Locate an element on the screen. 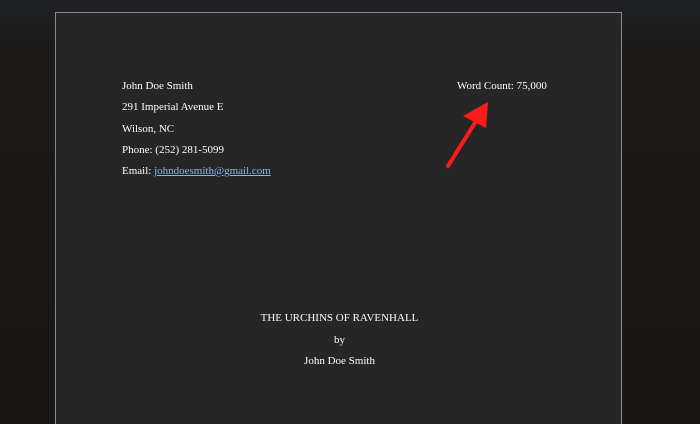  word-count: Word Count: 75,000 is located at coordinates (502, 86).